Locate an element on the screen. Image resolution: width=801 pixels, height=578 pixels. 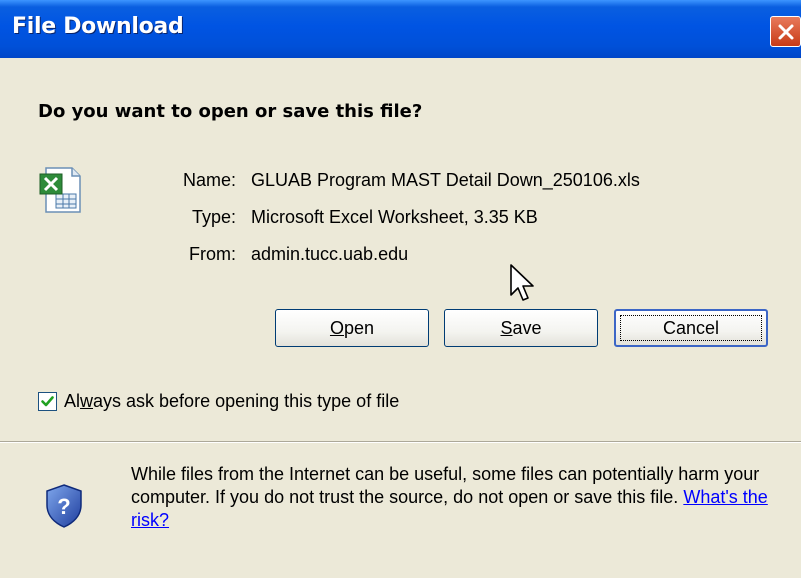
cancel-button: Cancel is located at coordinates (691, 328).